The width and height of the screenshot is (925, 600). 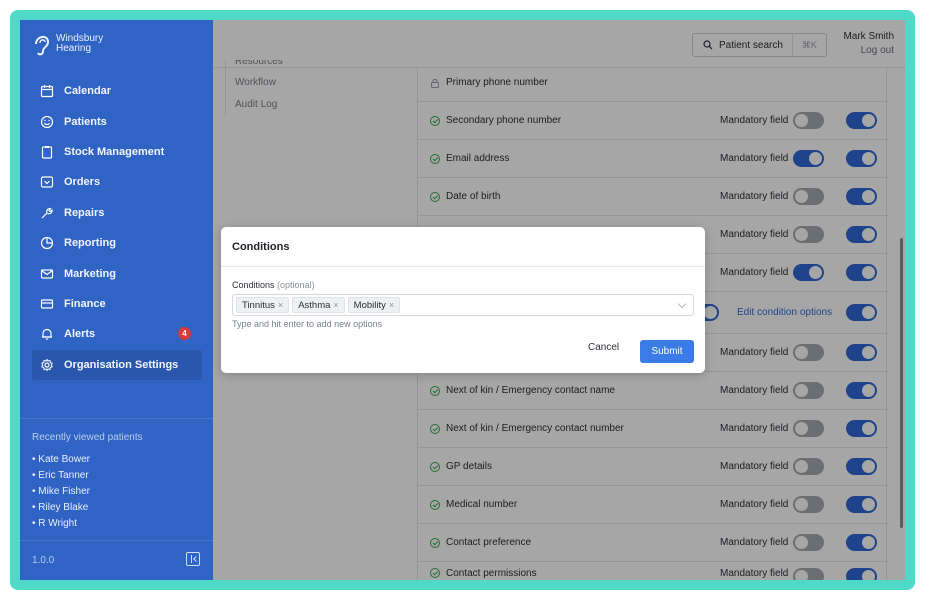 I want to click on sidebar-item-reporting: Reporting, so click(x=116, y=243).